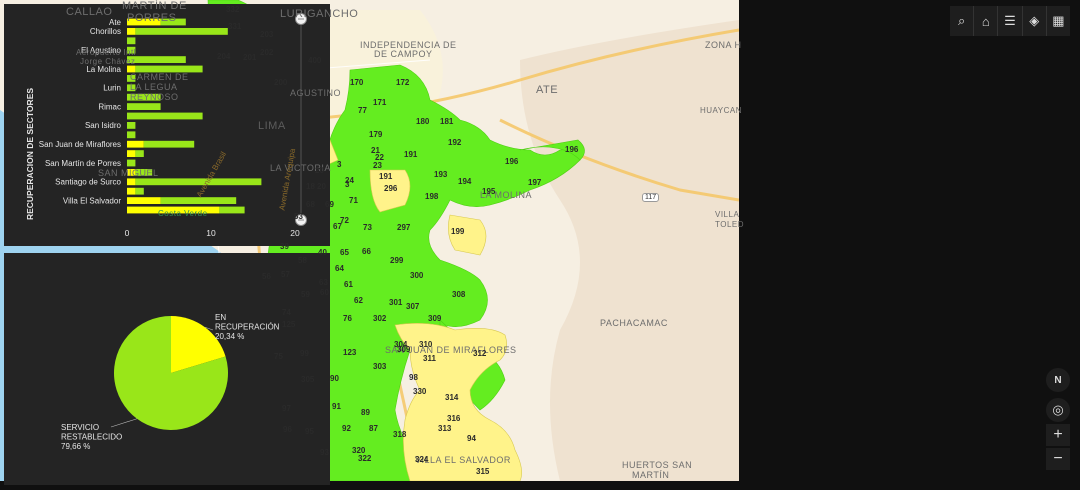 The height and width of the screenshot is (490, 1080). Describe the element at coordinates (451, 397) in the screenshot. I see `sector-label: 314` at that location.